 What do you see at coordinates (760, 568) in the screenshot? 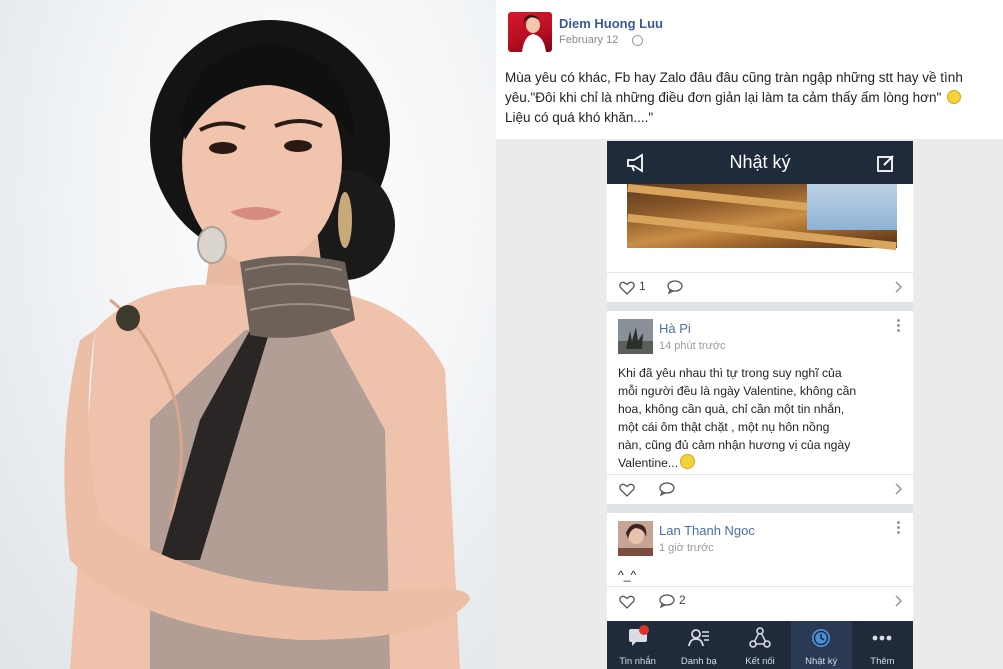
I see `diary-entry: Lan Thanh Ngoc 1 giờ trước ^_^ 2` at bounding box center [760, 568].